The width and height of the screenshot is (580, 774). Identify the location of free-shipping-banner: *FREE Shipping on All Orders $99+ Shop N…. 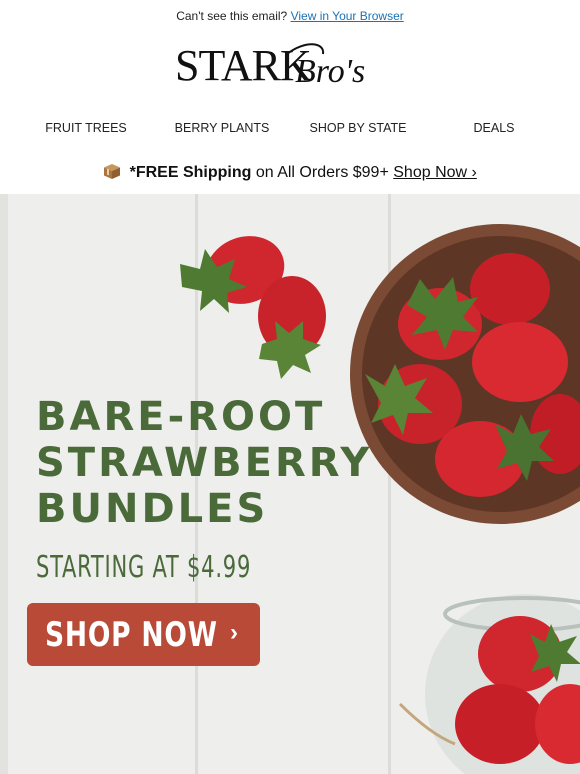
(290, 172).